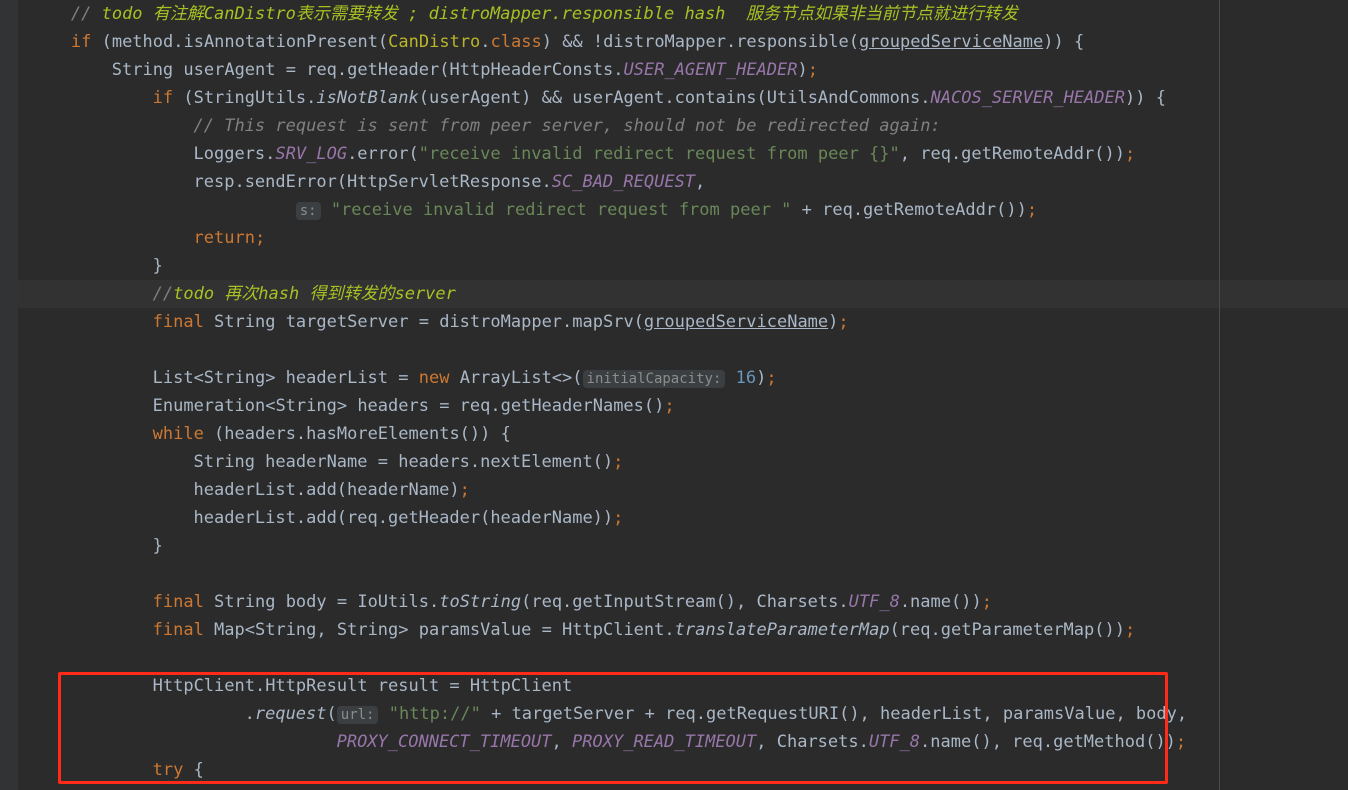  I want to click on code-token: ,, so click(700, 182).